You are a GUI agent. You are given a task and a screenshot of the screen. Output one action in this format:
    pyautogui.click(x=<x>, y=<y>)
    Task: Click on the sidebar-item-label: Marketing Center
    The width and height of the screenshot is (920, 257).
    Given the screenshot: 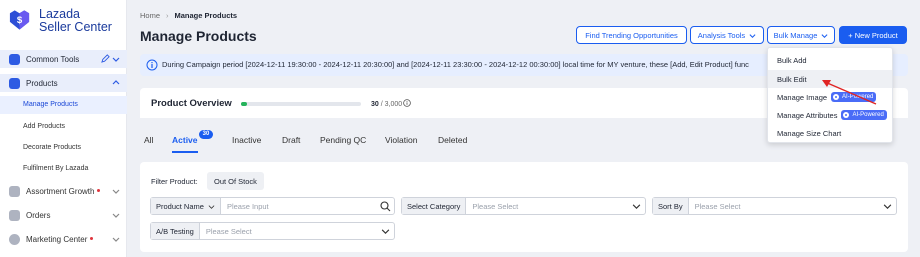 What is the action you would take?
    pyautogui.click(x=57, y=239)
    